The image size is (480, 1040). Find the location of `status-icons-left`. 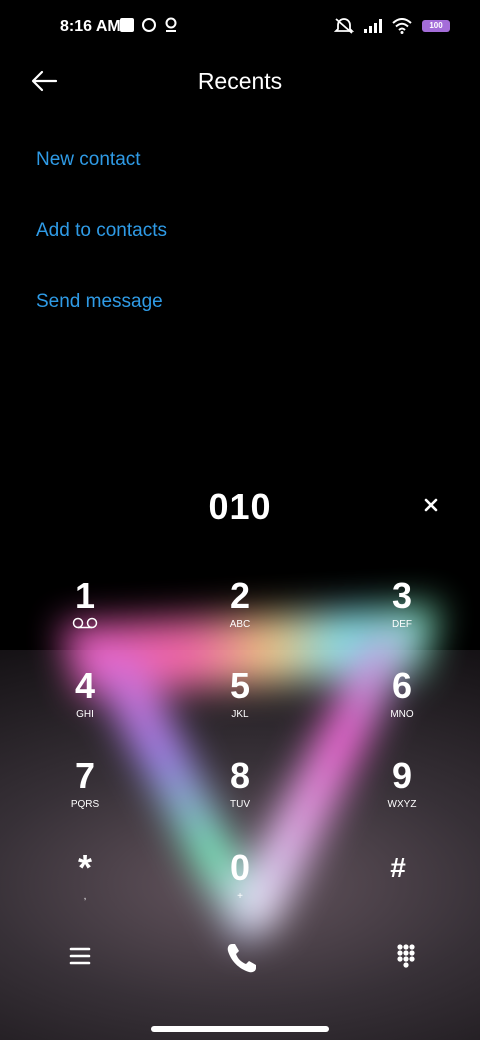

status-icons-left is located at coordinates (149, 25).